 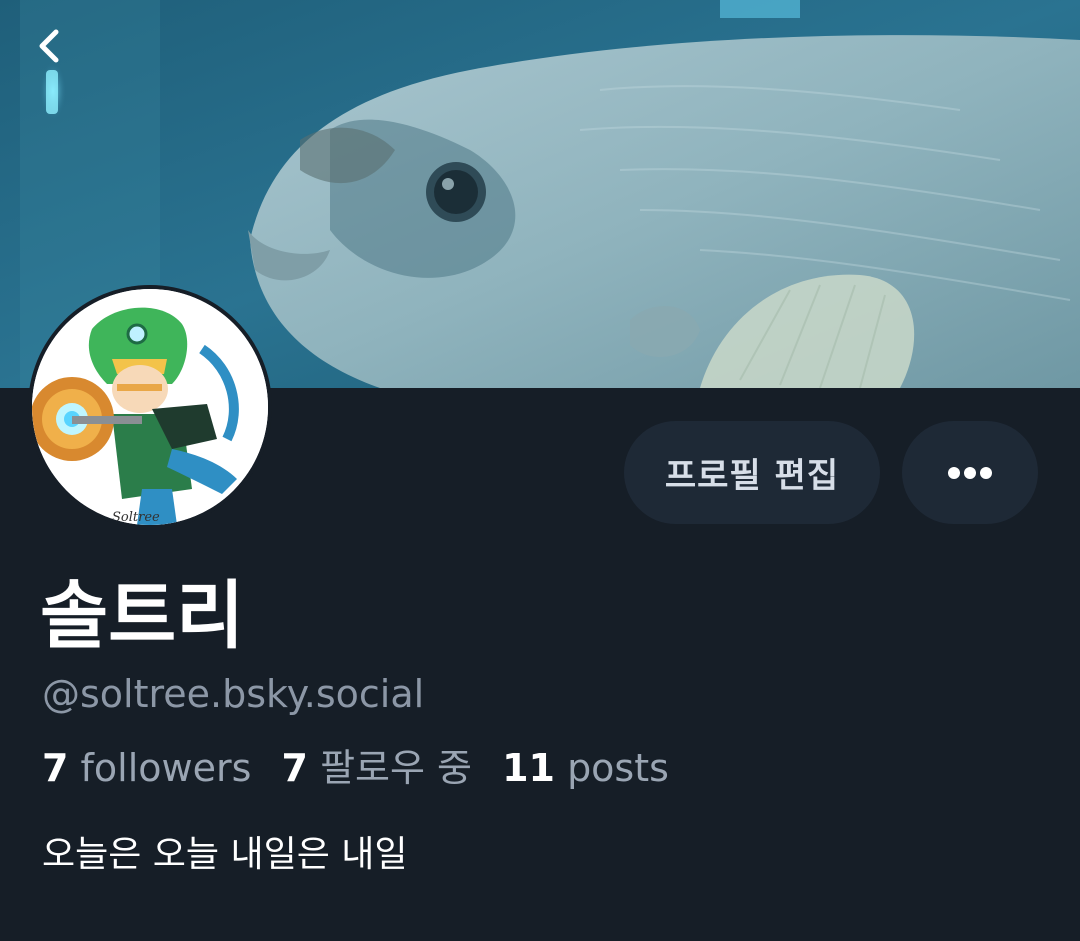 I want to click on profile-stats: 7 followers 7 팔로우 중 11 posts, so click(x=364, y=768).